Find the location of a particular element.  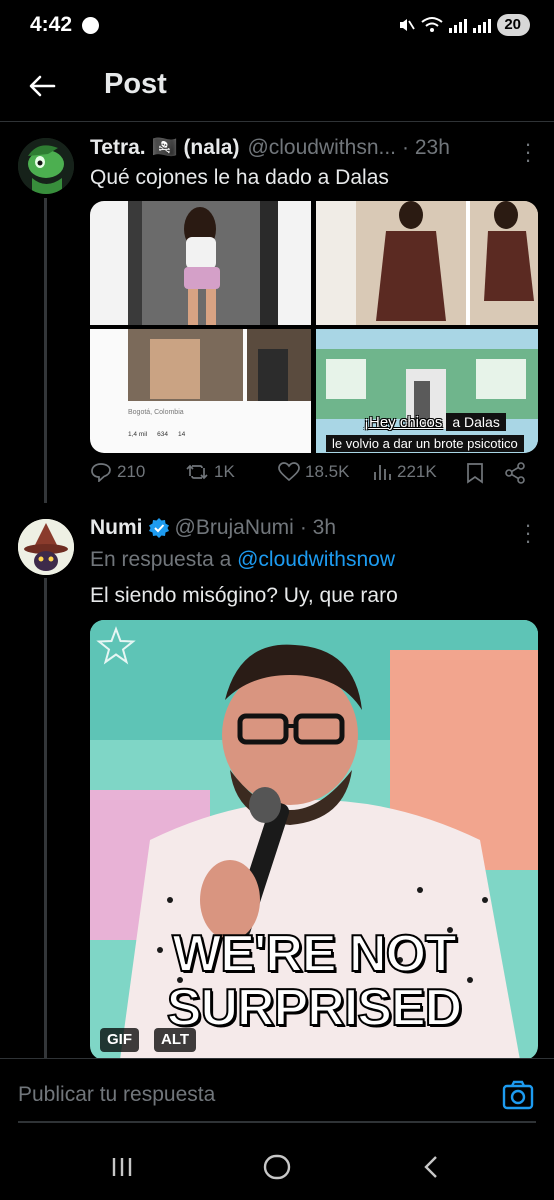

media-caption-bottom: le volvio a dar un brote psicotico is located at coordinates (425, 443).